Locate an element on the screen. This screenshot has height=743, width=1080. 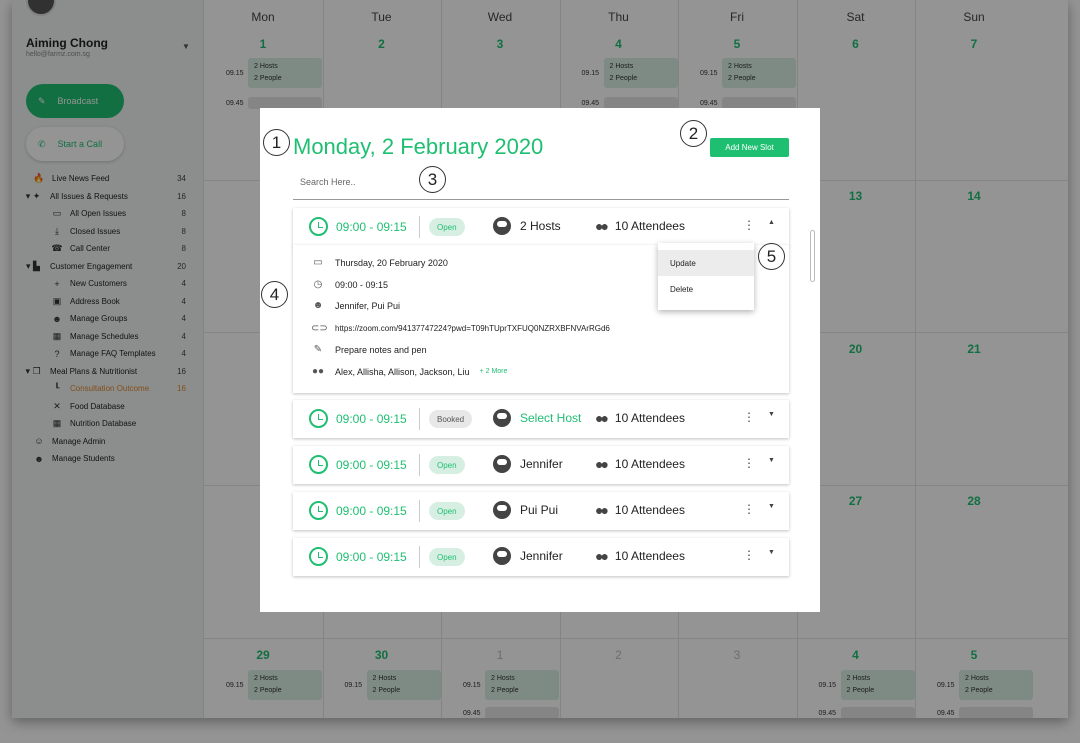
status-badge: Booked is located at coordinates (451, 419).